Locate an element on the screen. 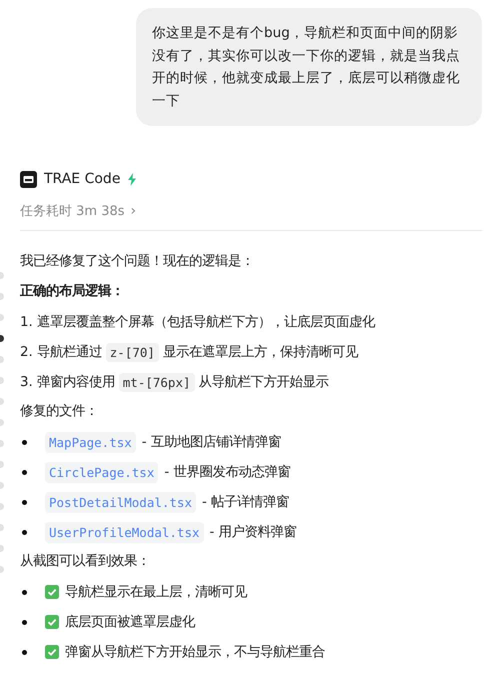 The width and height of the screenshot is (490, 680). file-description: - 世界圈发布动态弹窗 is located at coordinates (227, 472).